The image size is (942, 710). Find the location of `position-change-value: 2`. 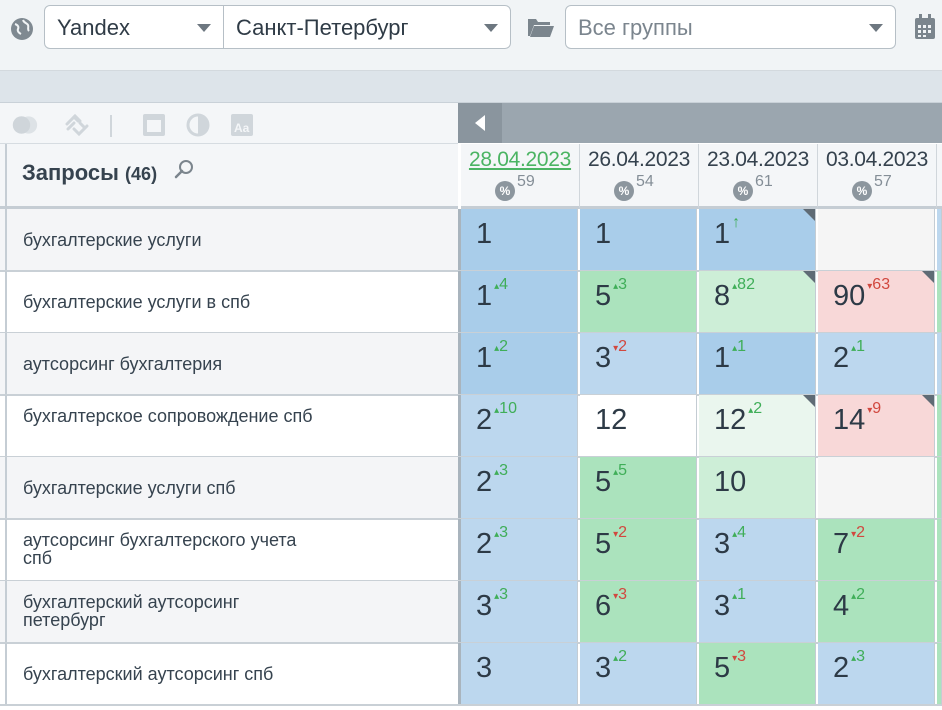

position-change-value: 2 is located at coordinates (623, 532).